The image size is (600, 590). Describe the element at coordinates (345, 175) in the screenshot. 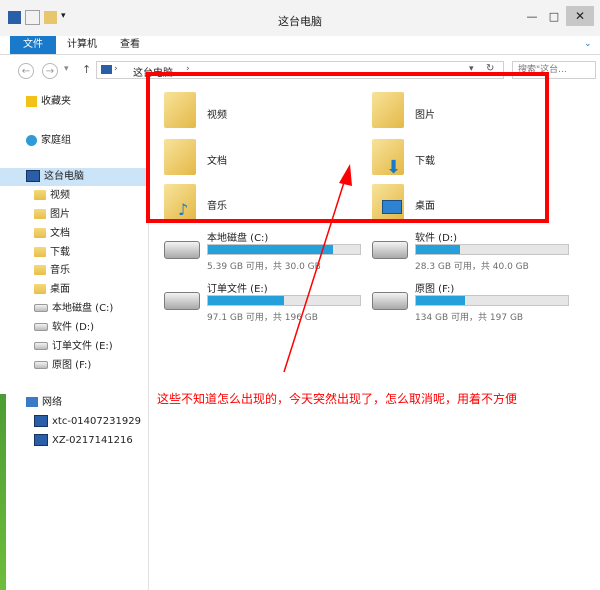

I see `arrow-head` at that location.